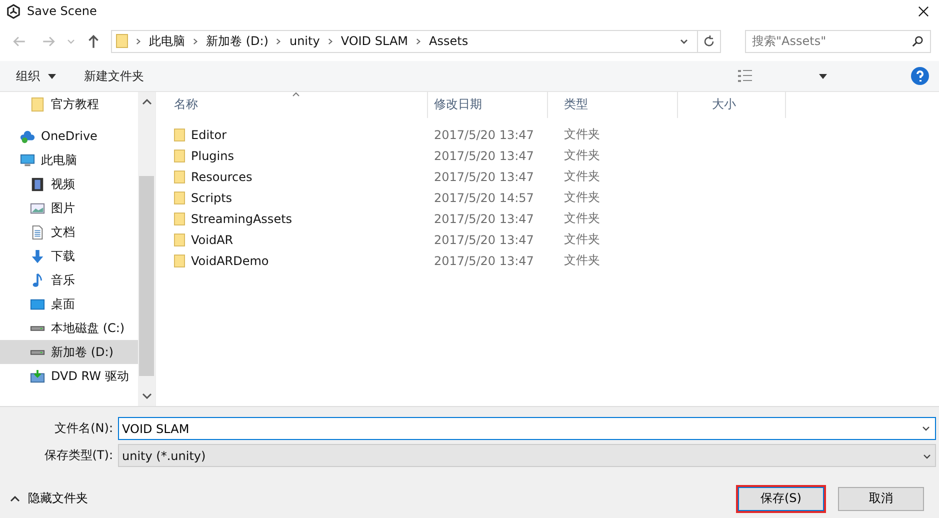  What do you see at coordinates (838, 41) in the screenshot?
I see `search-field: 搜索"Assets"` at bounding box center [838, 41].